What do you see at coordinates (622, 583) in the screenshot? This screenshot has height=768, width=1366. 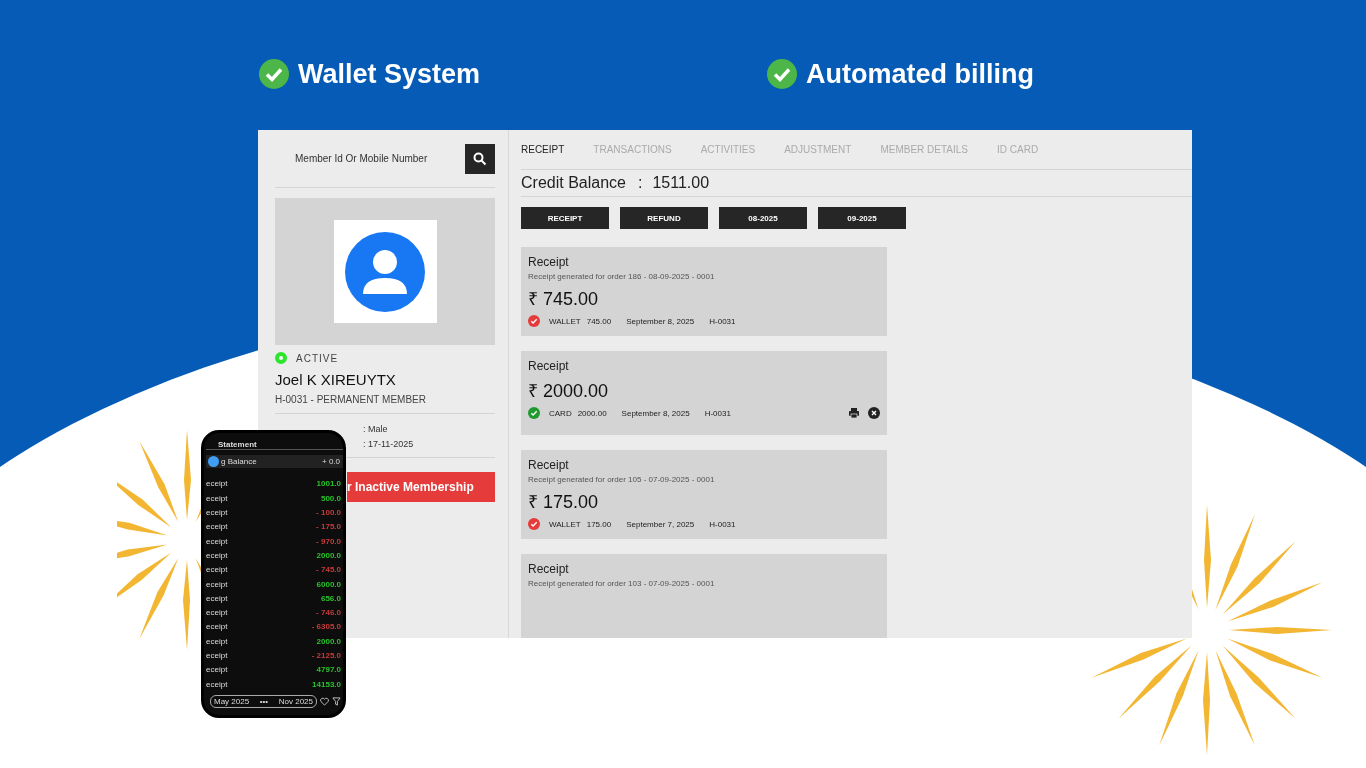 I see `receipt-note: Receipt generated for order 103 - 07-09-2025 - 0001` at bounding box center [622, 583].